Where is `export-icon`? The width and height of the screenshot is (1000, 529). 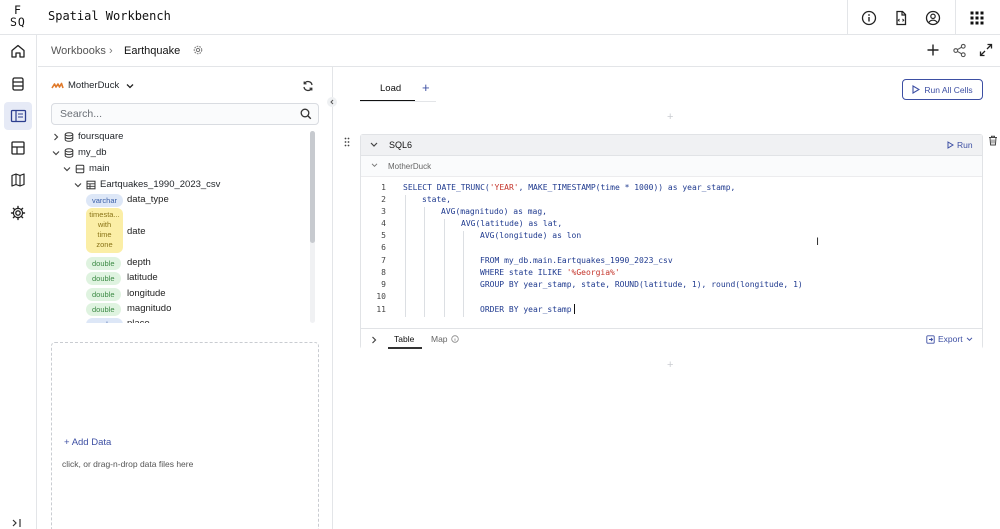
export-icon is located at coordinates (930, 339).